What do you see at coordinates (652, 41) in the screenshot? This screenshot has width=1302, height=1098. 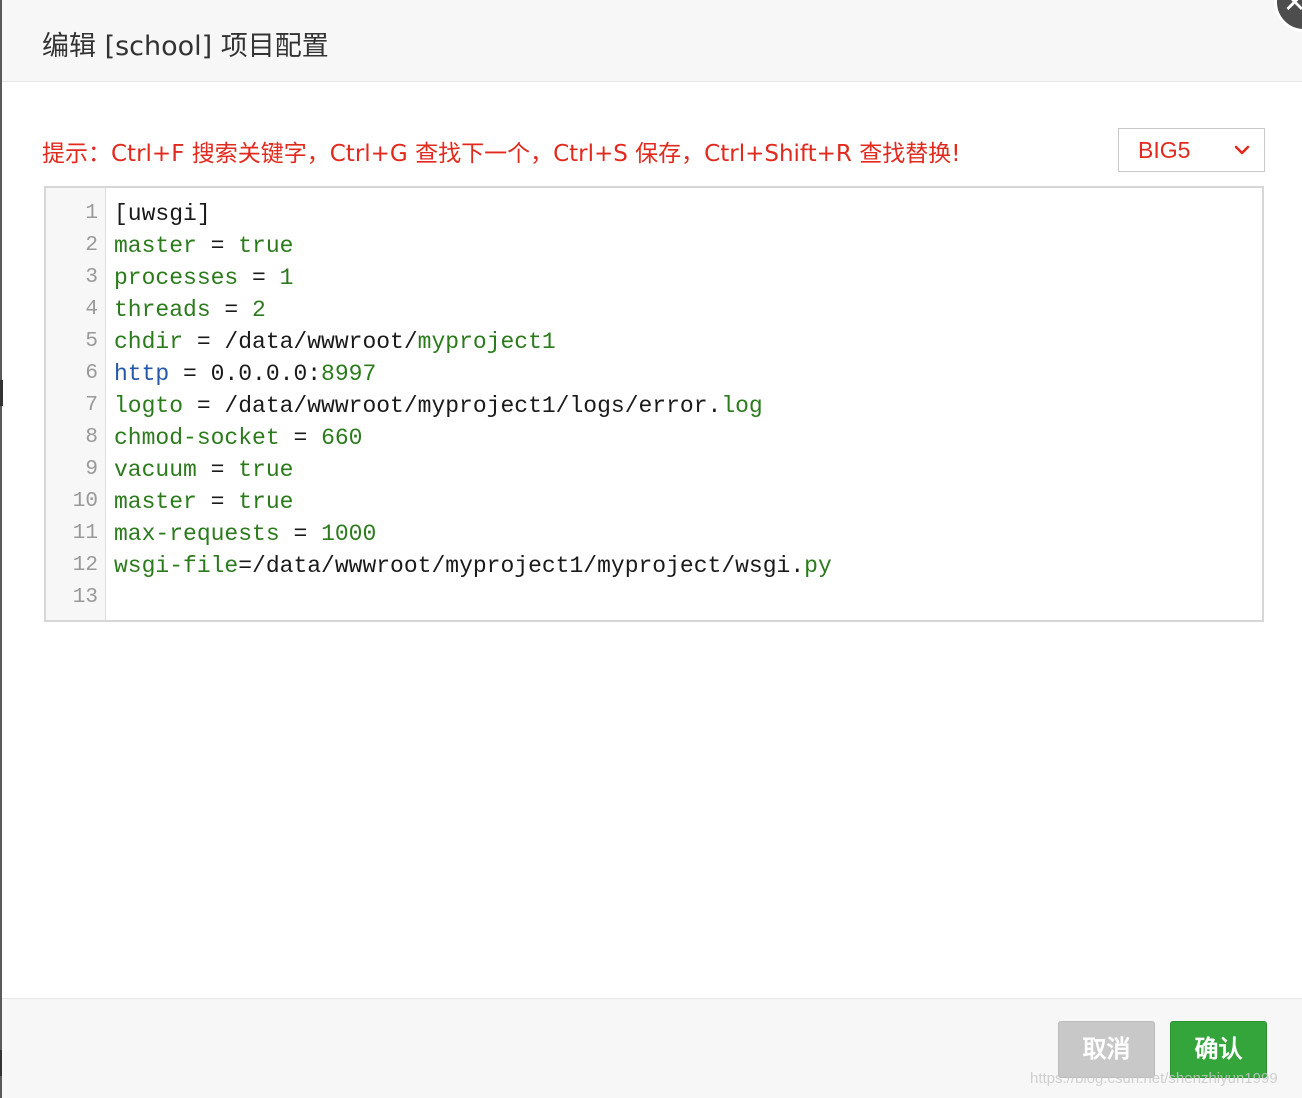 I see `dialog-header: 编辑 [school] 项目配置` at bounding box center [652, 41].